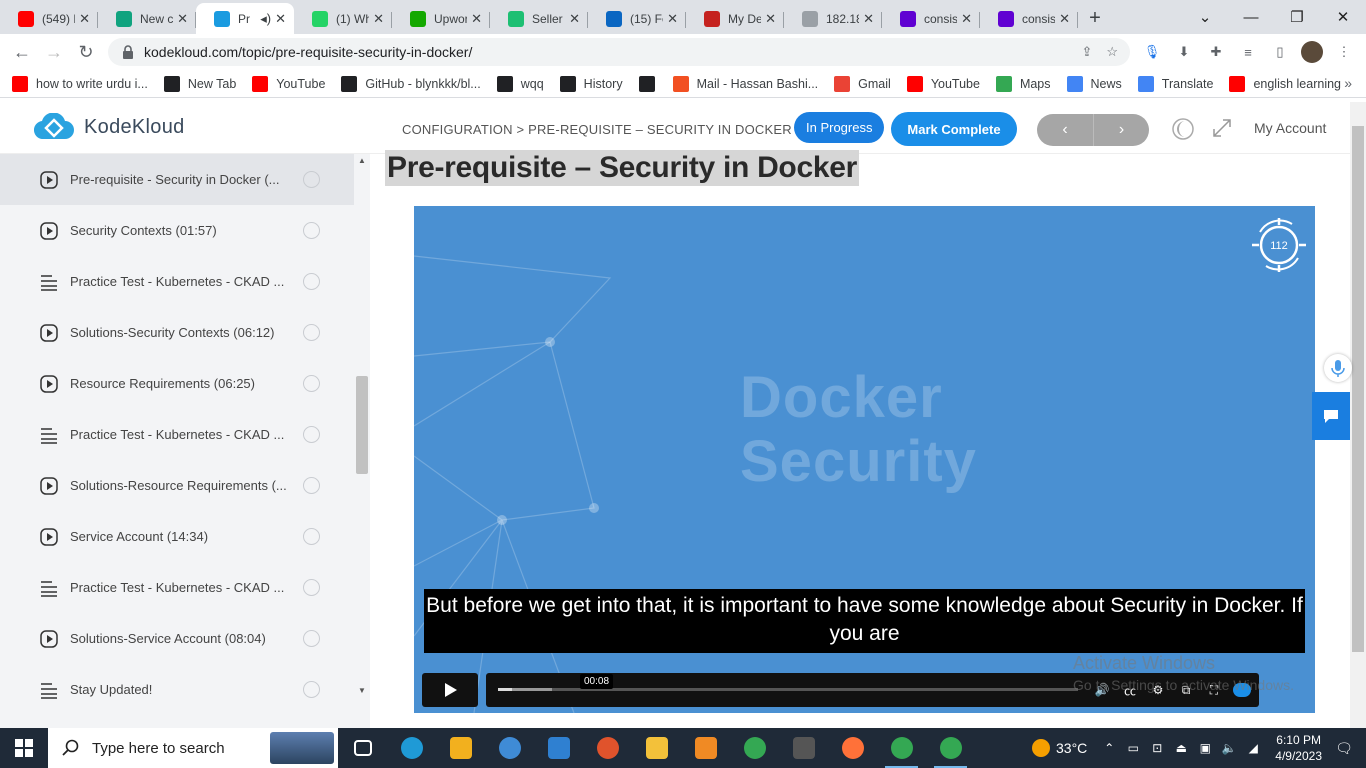 The width and height of the screenshot is (1366, 768). What do you see at coordinates (735, 18) in the screenshot?
I see `tab-7: My De ✕` at bounding box center [735, 18].